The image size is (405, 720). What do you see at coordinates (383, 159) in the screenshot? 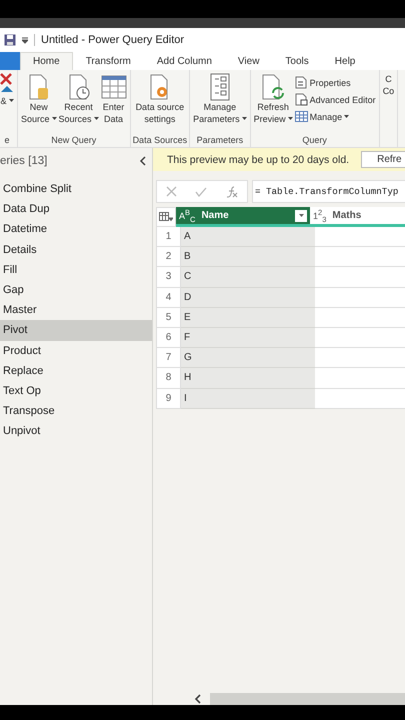
I see `refresh-button: Refre` at bounding box center [383, 159].